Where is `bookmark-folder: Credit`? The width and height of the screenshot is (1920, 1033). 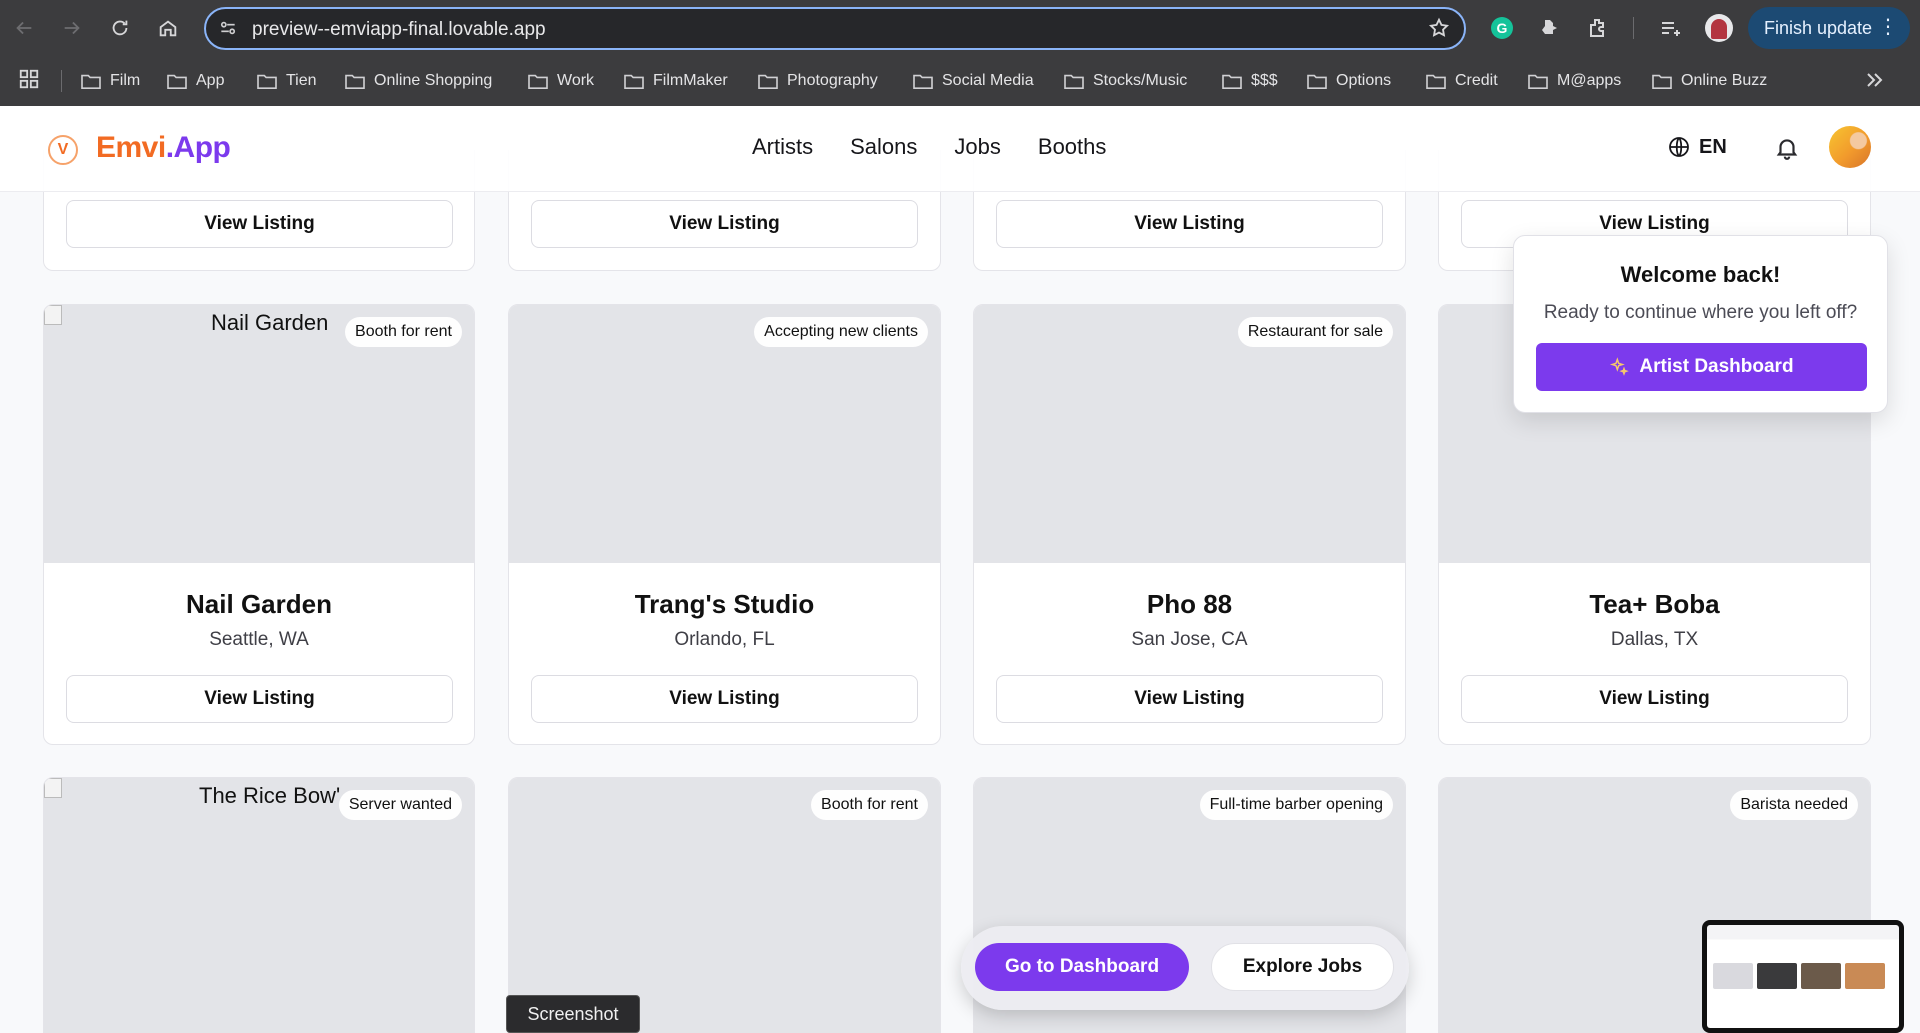
bookmark-folder: Credit is located at coordinates (1461, 81).